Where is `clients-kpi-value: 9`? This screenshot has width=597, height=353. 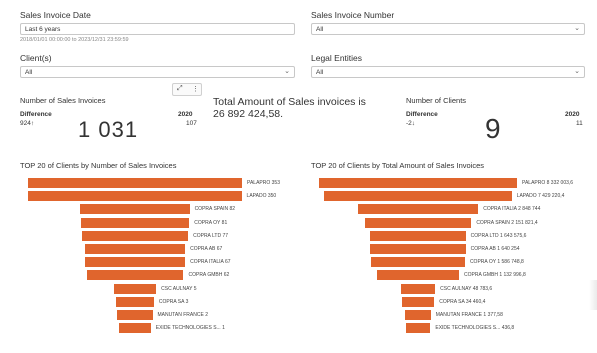 clients-kpi-value: 9 is located at coordinates (493, 128).